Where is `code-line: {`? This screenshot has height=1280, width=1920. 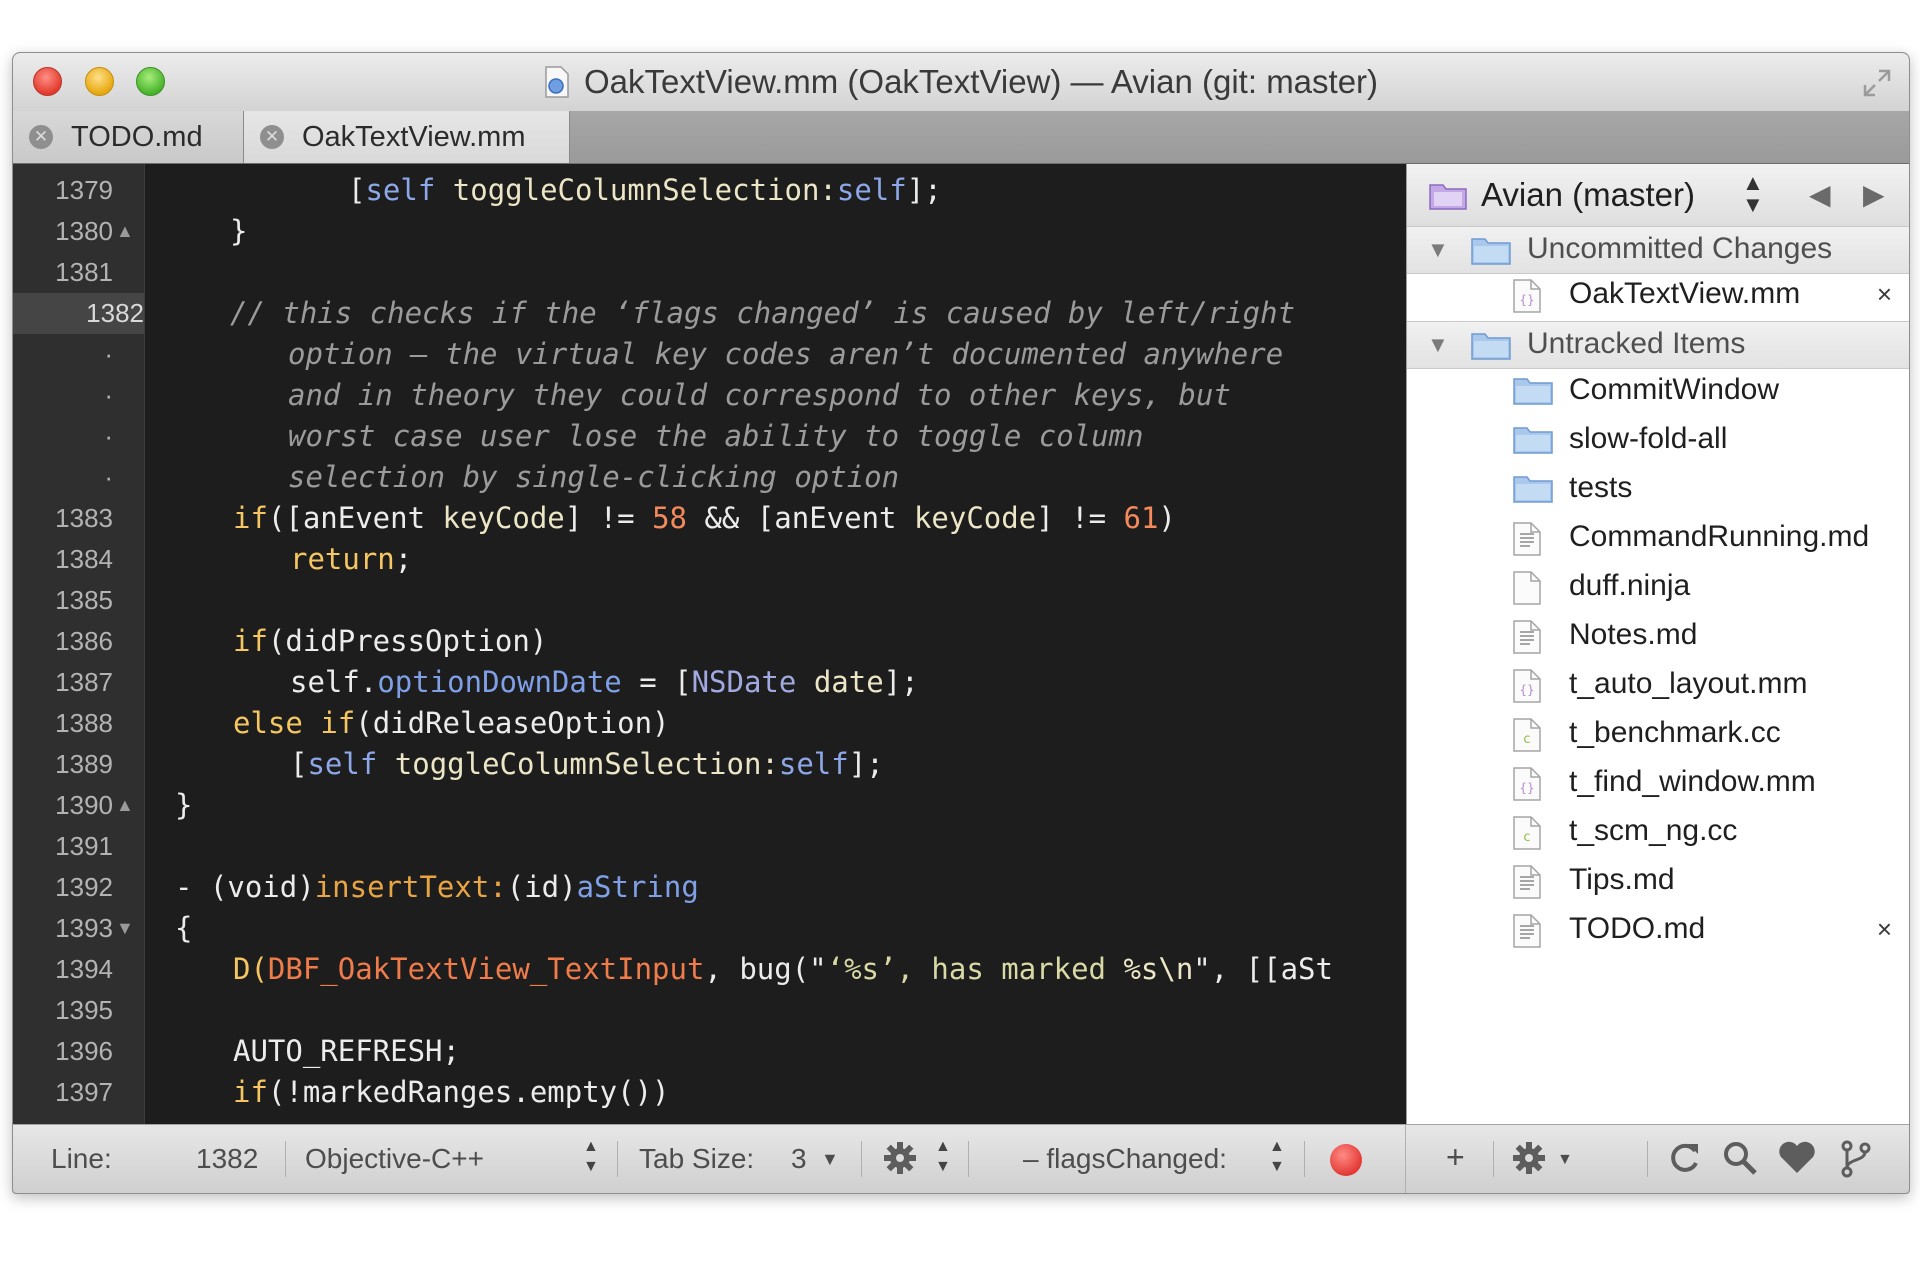 code-line: { is located at coordinates (184, 928).